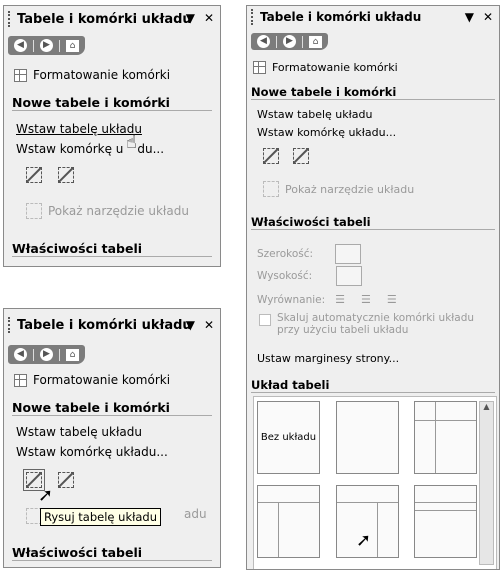  What do you see at coordinates (285, 254) in the screenshot?
I see `width-label: Szerokość:` at bounding box center [285, 254].